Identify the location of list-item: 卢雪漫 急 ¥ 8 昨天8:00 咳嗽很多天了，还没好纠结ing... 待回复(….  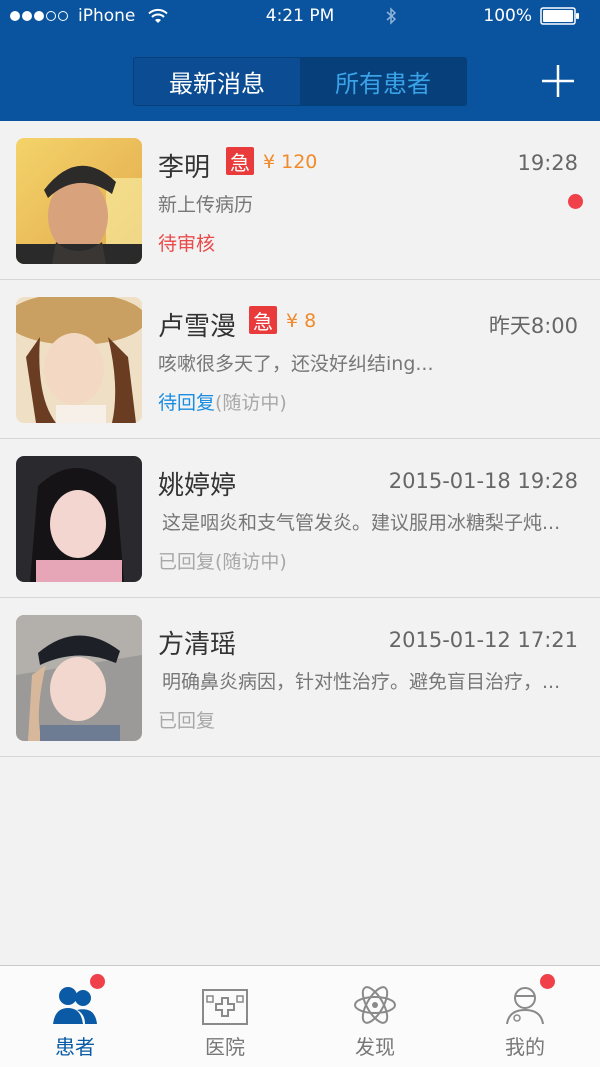
(300, 359).